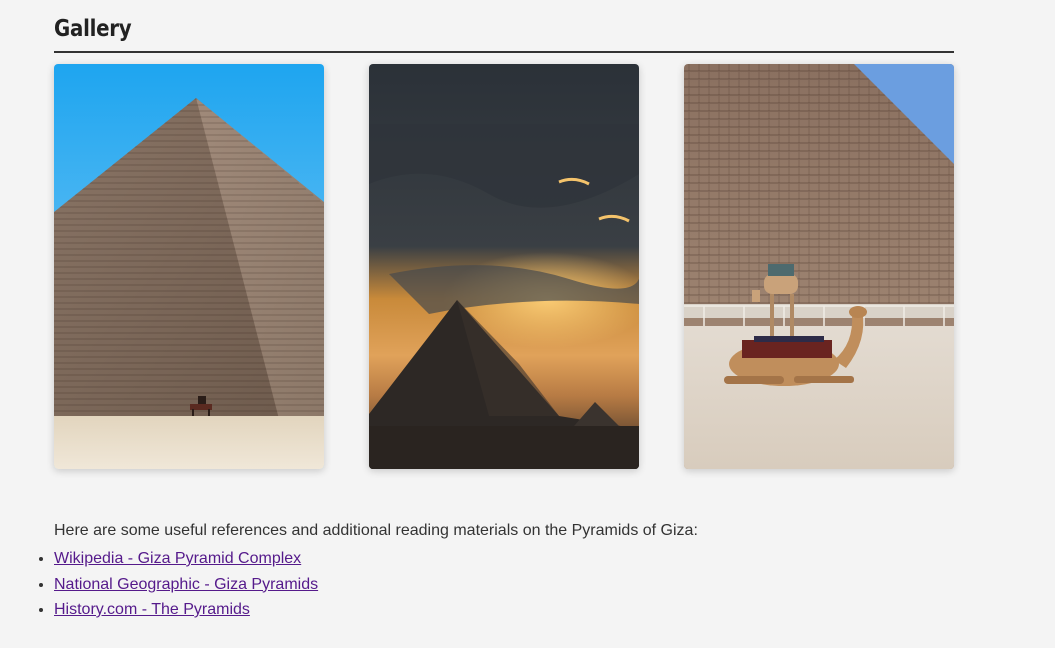  I want to click on reference-item: National Geographic - Giza Pyramids, so click(186, 585).